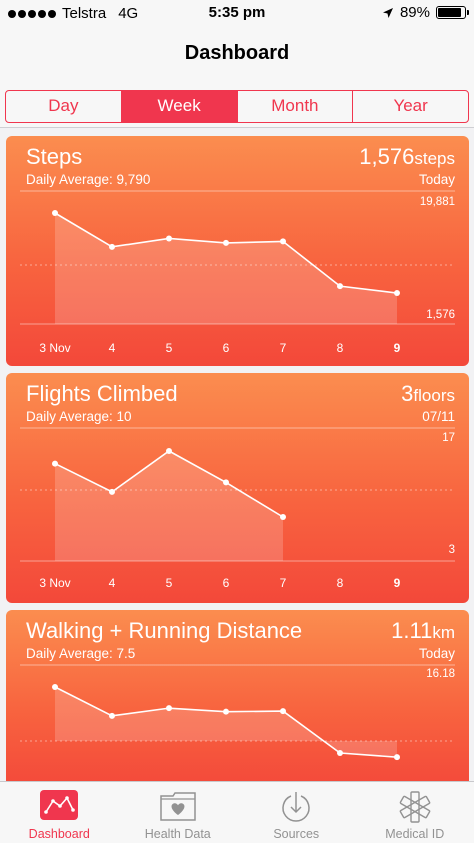 Image resolution: width=474 pixels, height=843 pixels. I want to click on y-max-label: 16.18, so click(440, 674).